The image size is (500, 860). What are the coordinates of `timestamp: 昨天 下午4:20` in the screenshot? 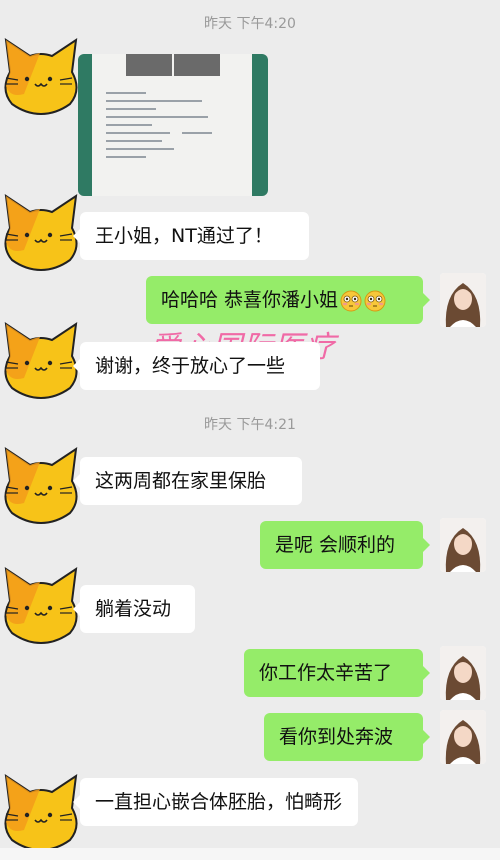 It's located at (250, 24).